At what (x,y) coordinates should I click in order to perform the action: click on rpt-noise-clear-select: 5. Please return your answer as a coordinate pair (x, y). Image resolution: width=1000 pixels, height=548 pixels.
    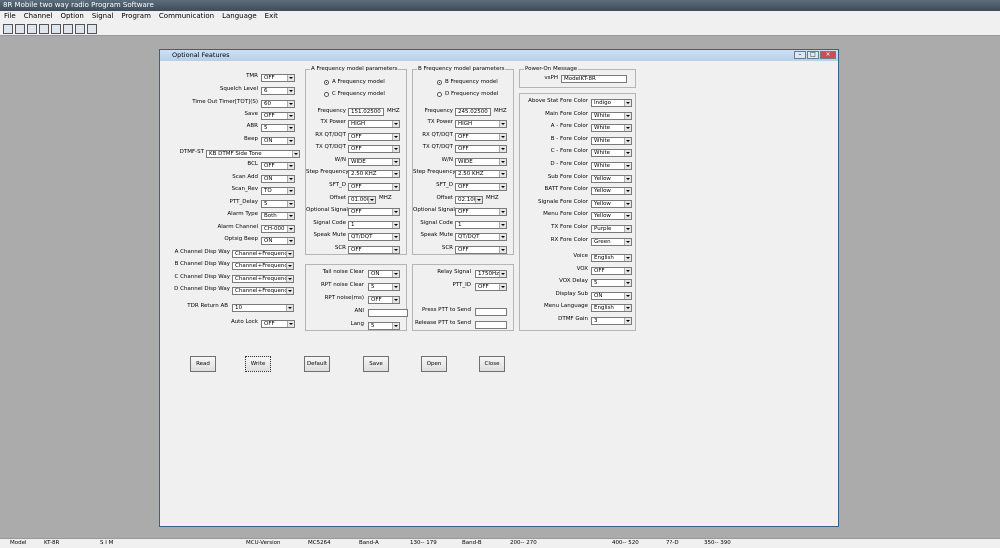
    Looking at the image, I should click on (384, 287).